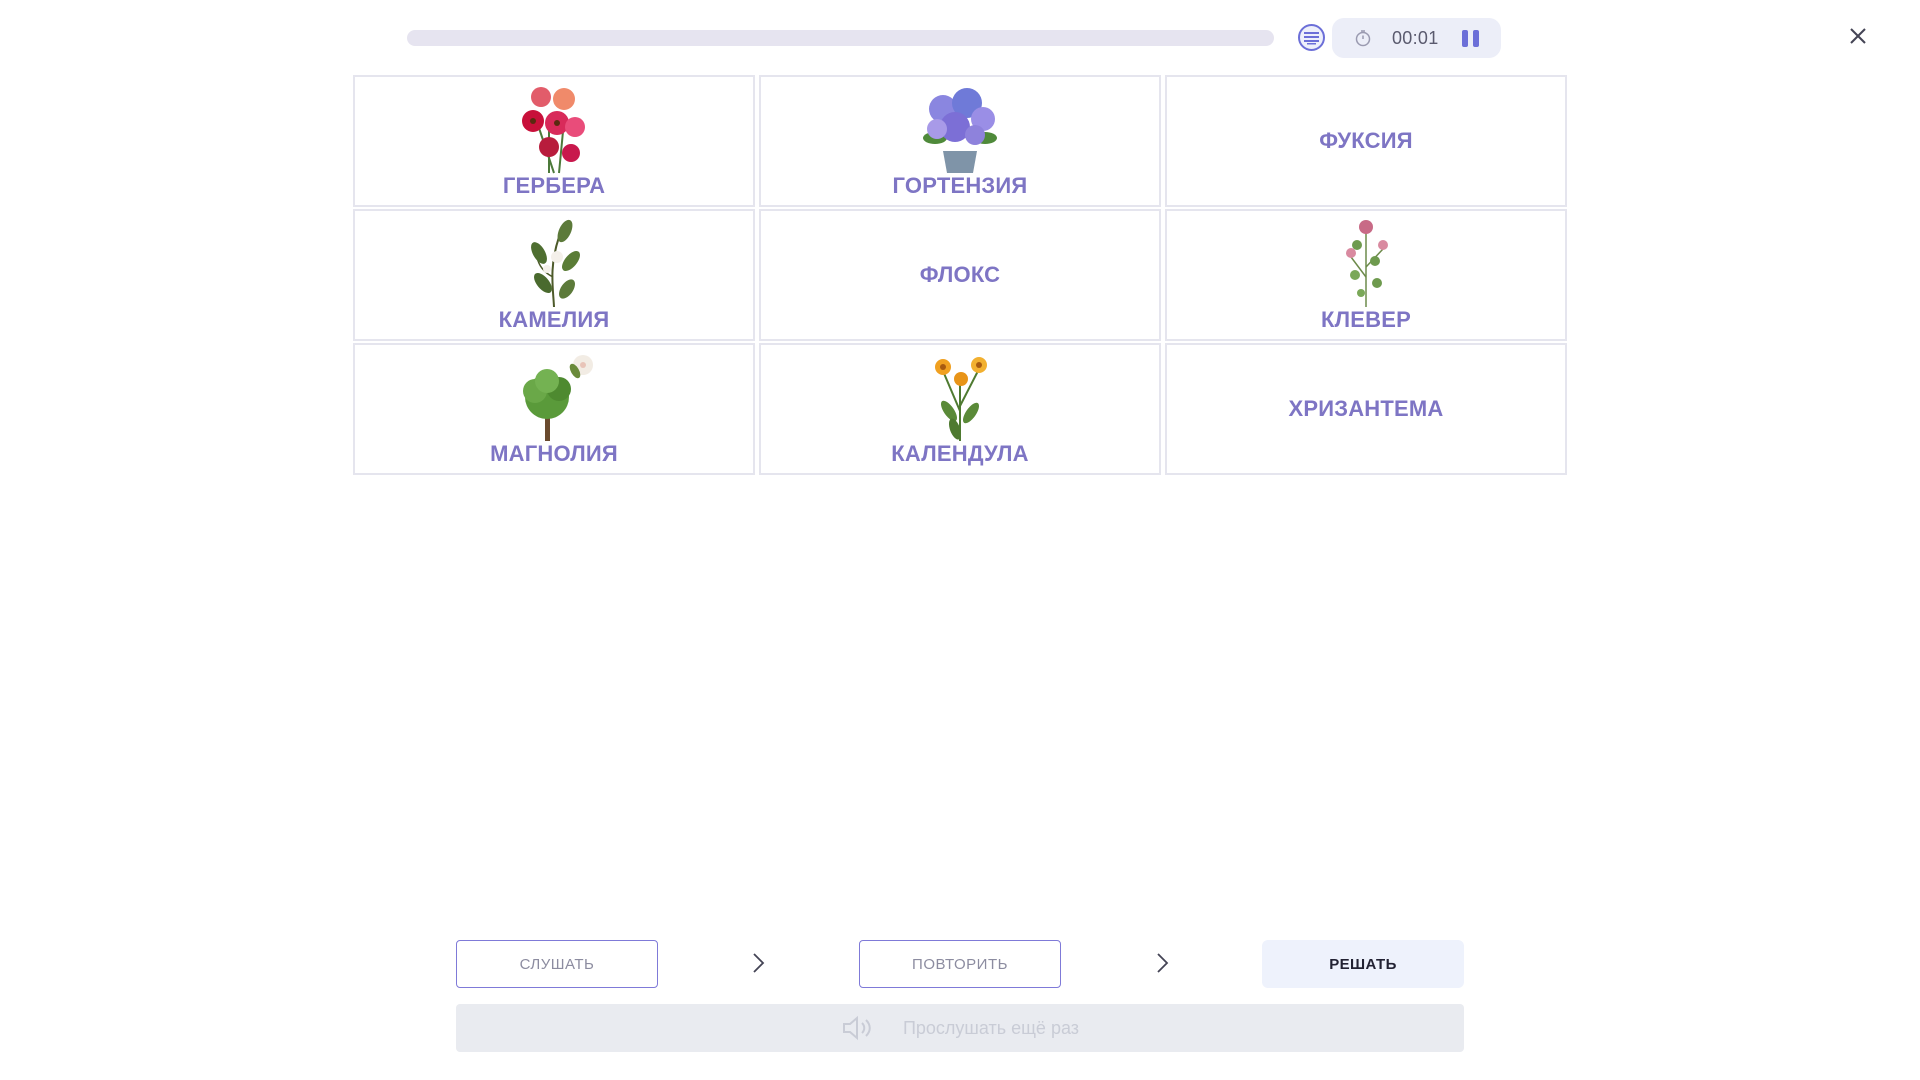 The image size is (1920, 1080). Describe the element at coordinates (557, 964) in the screenshot. I see `listen-button: СЛУШАТЬ` at that location.